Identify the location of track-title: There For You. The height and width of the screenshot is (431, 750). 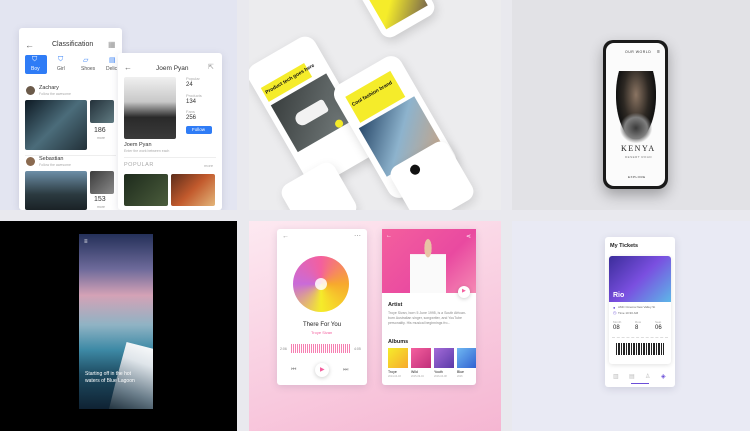
(322, 325).